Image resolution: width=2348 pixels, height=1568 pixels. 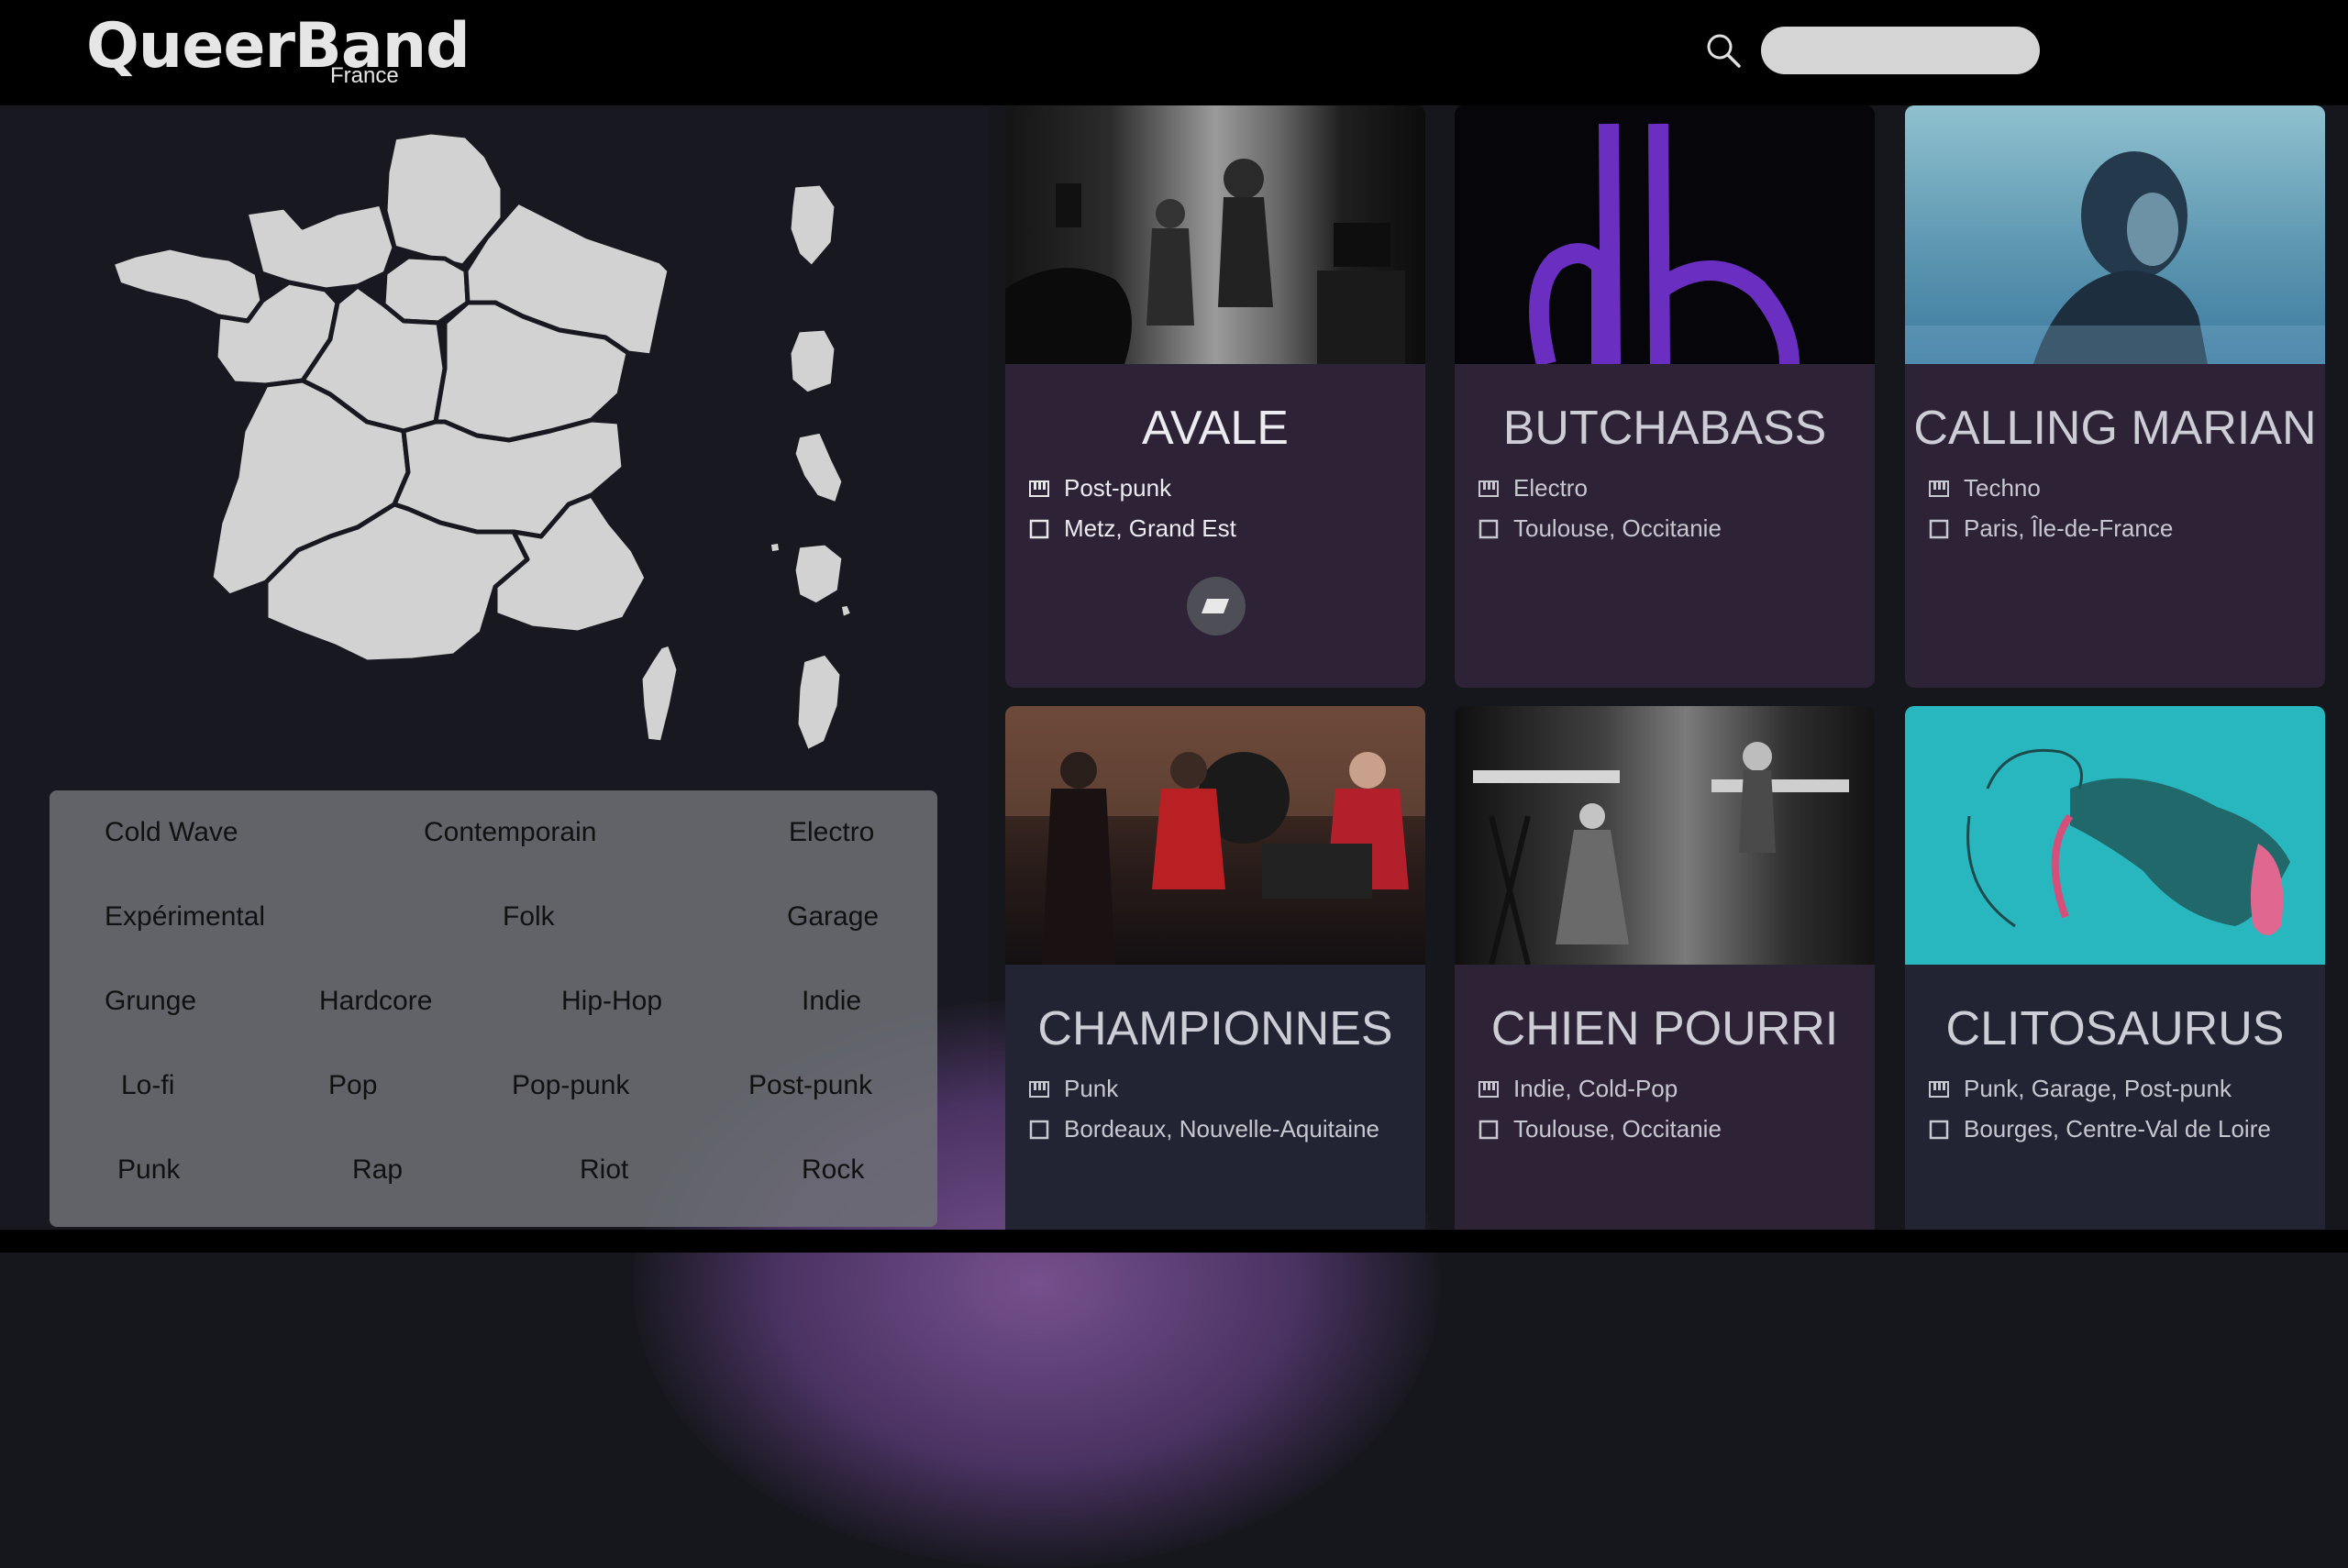 What do you see at coordinates (1664, 1028) in the screenshot?
I see `band-name: CHIEN POURRI` at bounding box center [1664, 1028].